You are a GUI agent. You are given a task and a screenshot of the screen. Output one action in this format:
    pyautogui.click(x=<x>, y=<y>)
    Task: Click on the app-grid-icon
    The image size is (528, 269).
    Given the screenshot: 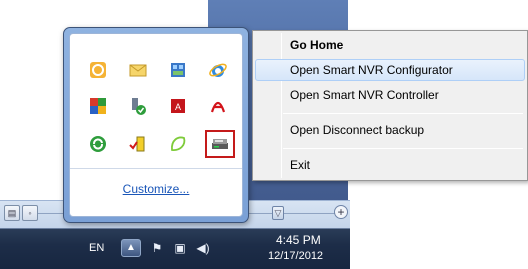 What is the action you would take?
    pyautogui.click(x=178, y=70)
    